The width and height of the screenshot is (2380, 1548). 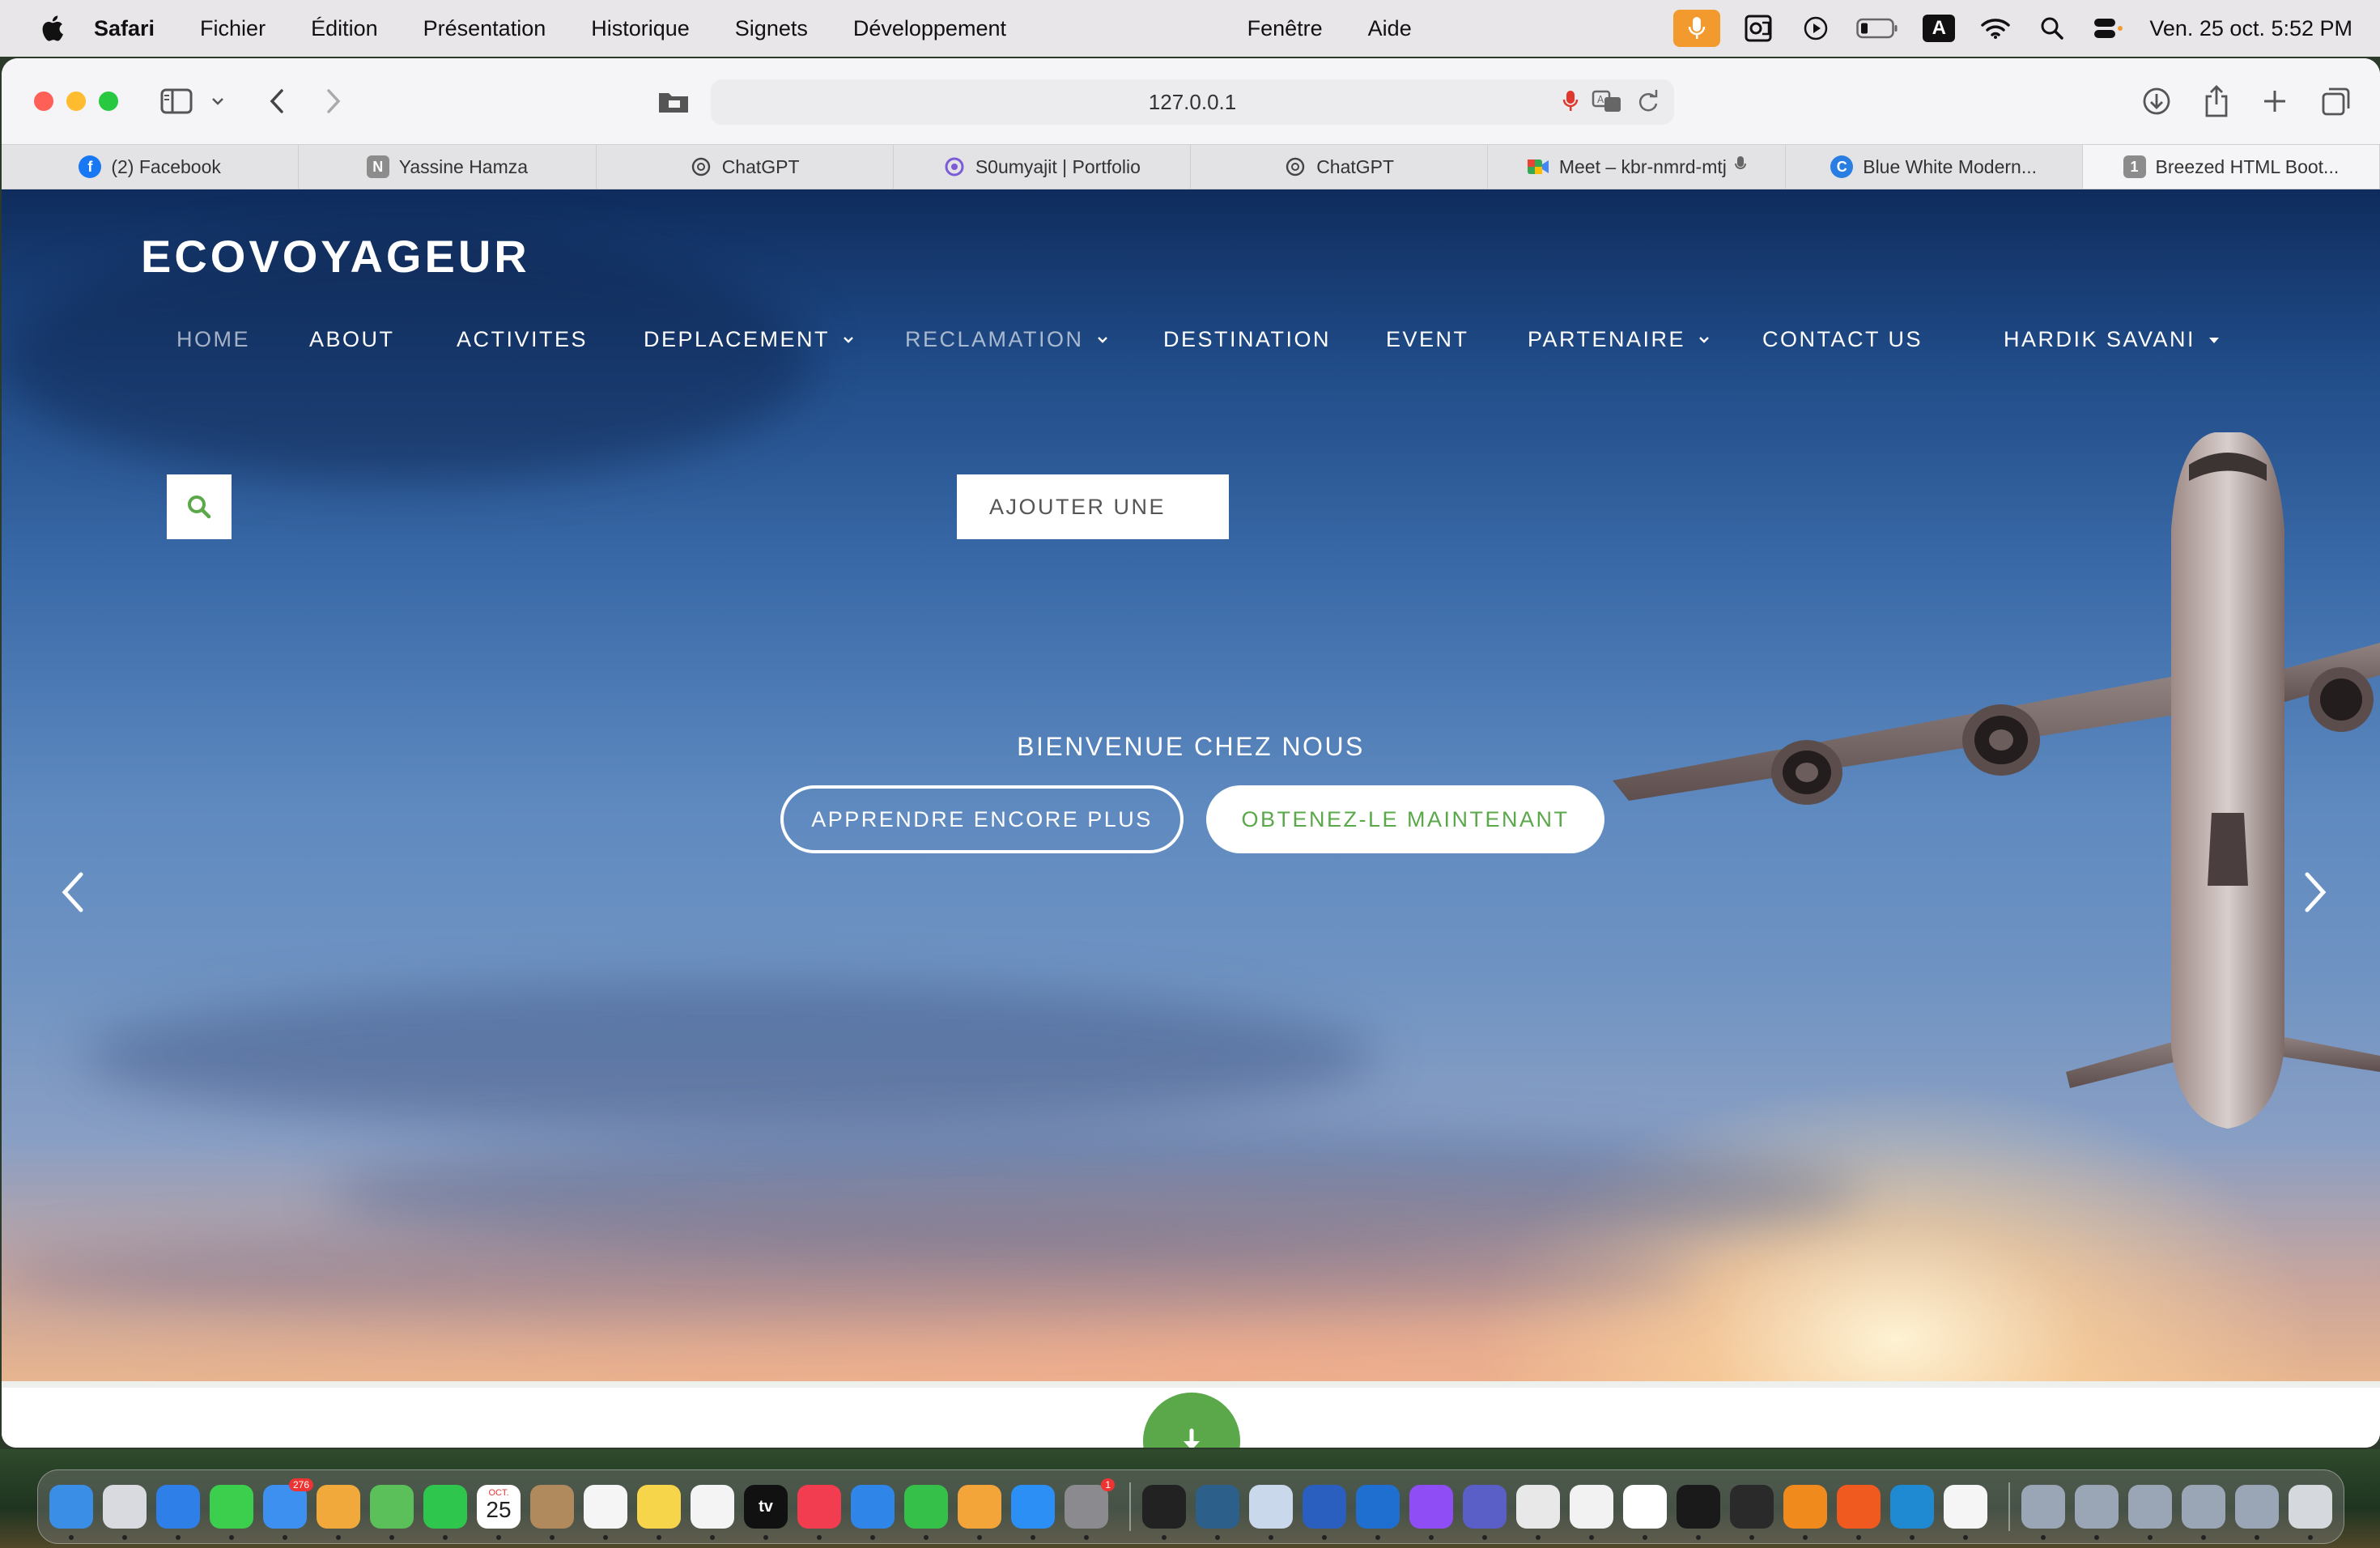 I want to click on tab-chatgpt-2: ChatGPT, so click(x=1340, y=167).